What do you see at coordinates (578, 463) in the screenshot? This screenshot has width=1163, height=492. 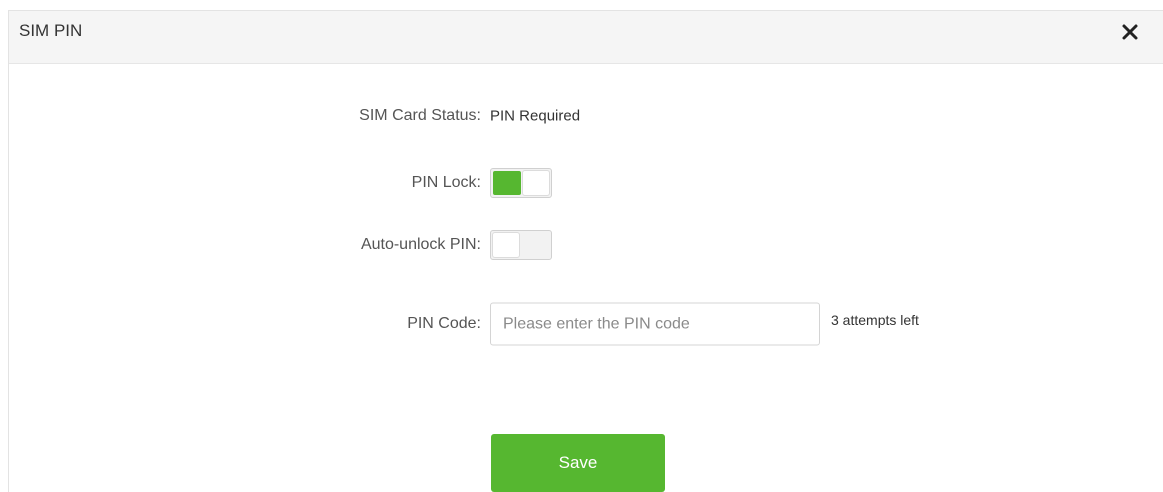 I see `save-button: Save` at bounding box center [578, 463].